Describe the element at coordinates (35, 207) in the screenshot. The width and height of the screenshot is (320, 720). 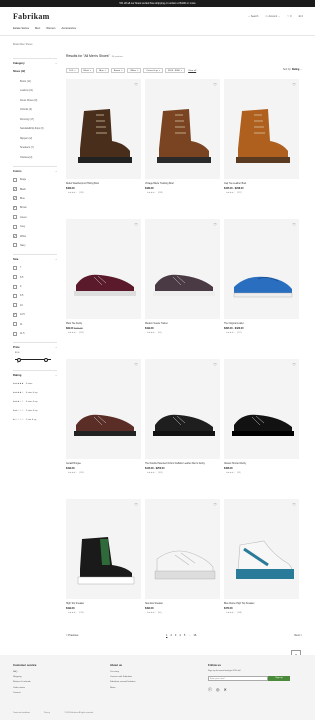
I see `colors-option: ✓ Brown` at that location.